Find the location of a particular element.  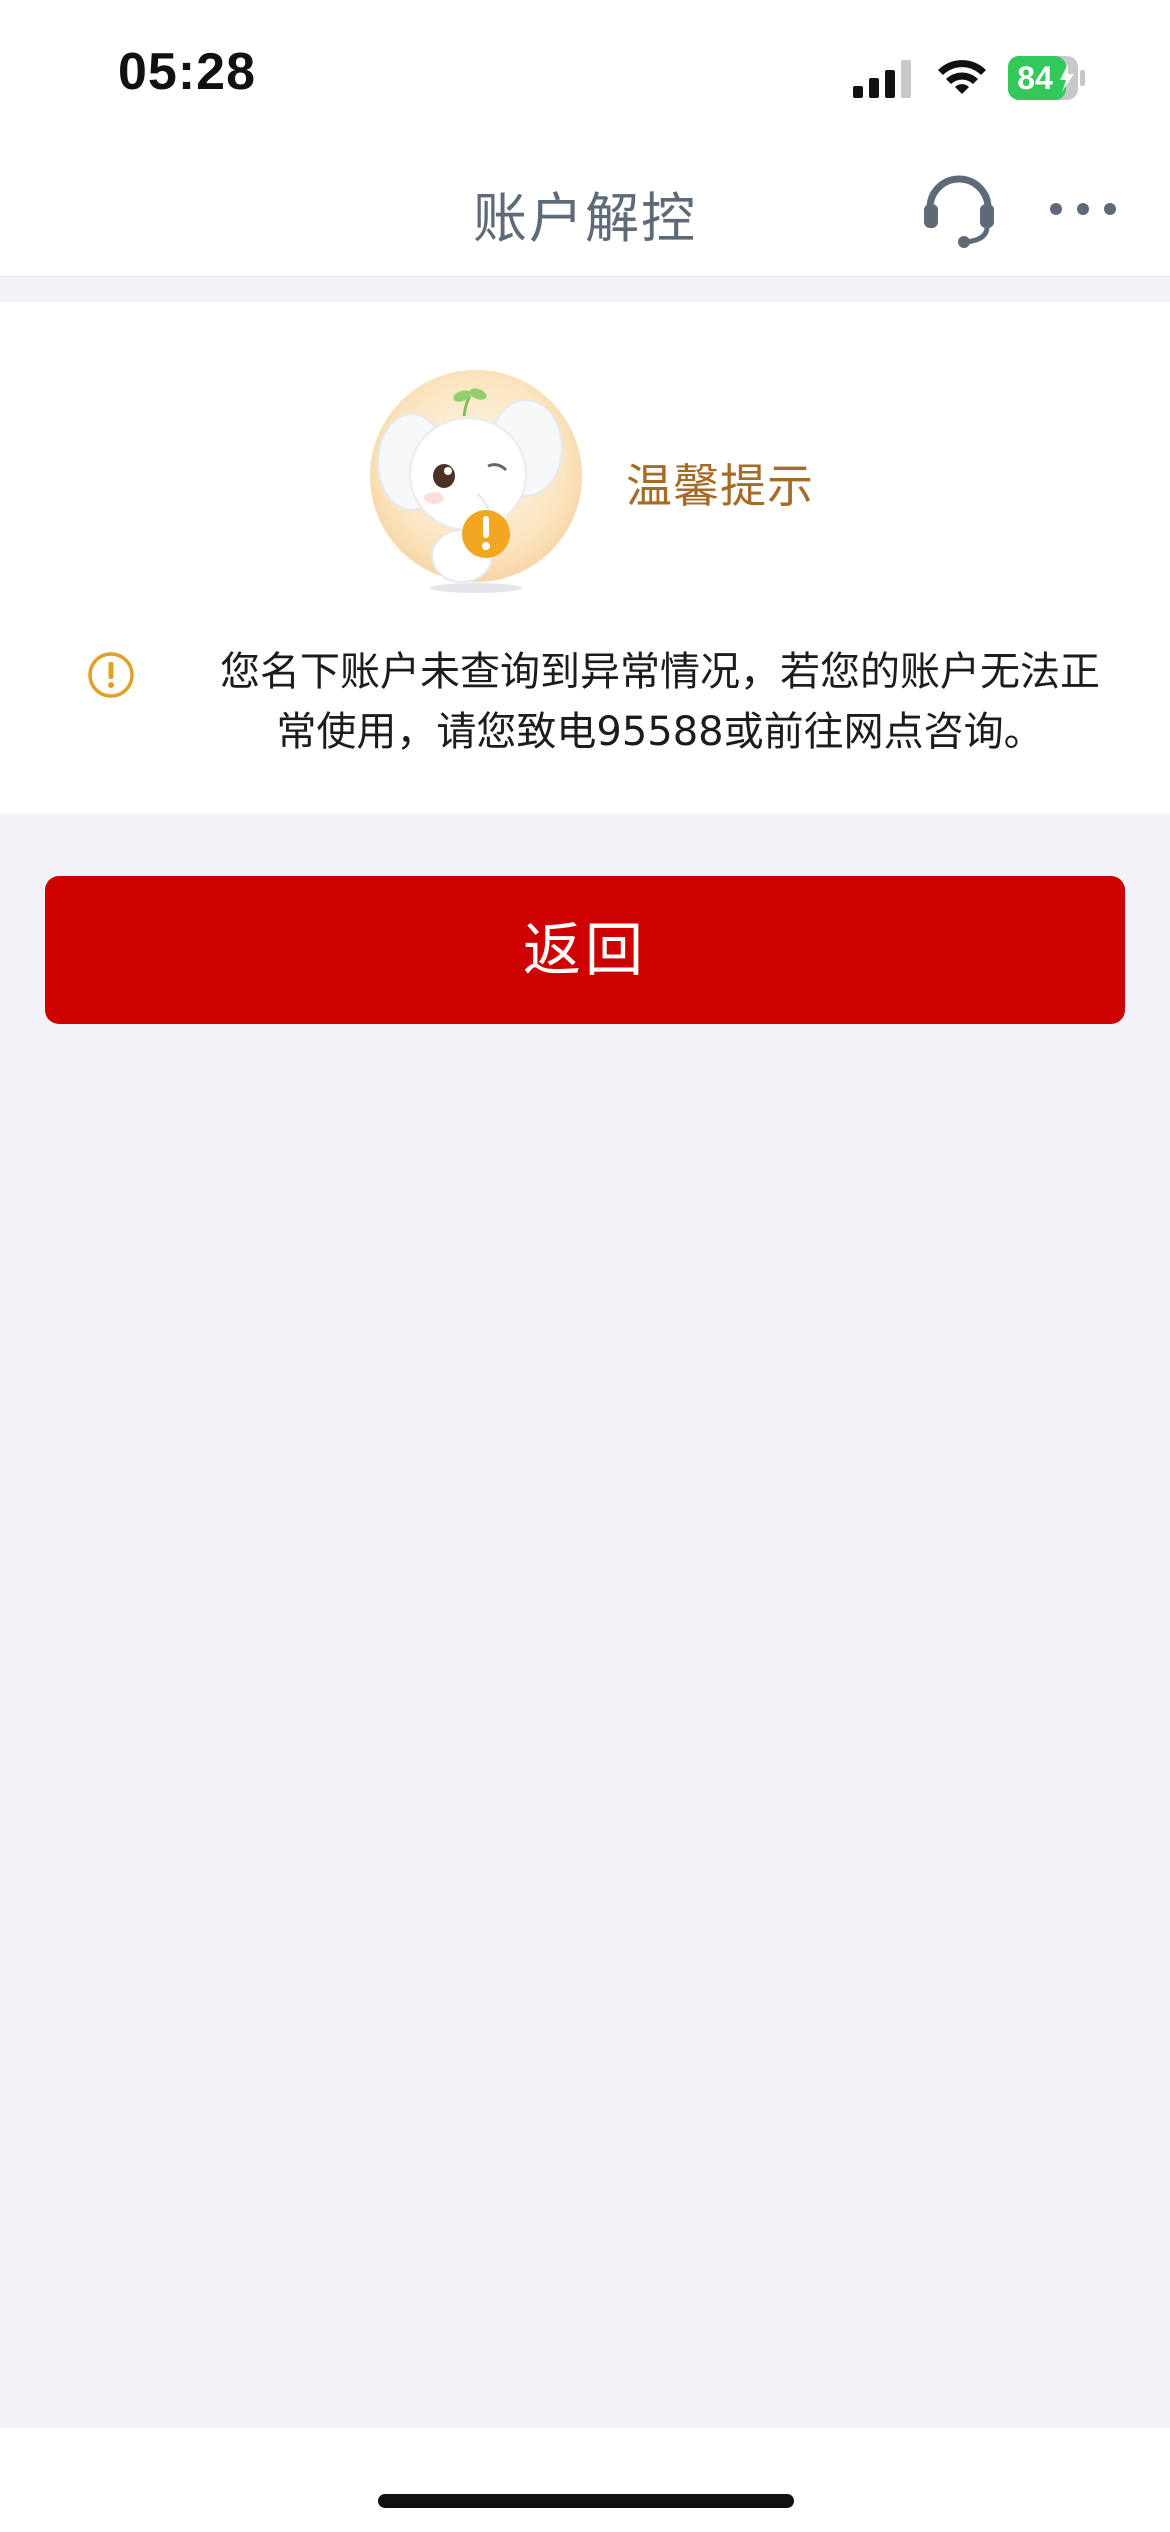

message-line-2: 常使用，请您致电95588或前往网点咨询。 is located at coordinates (660, 732).